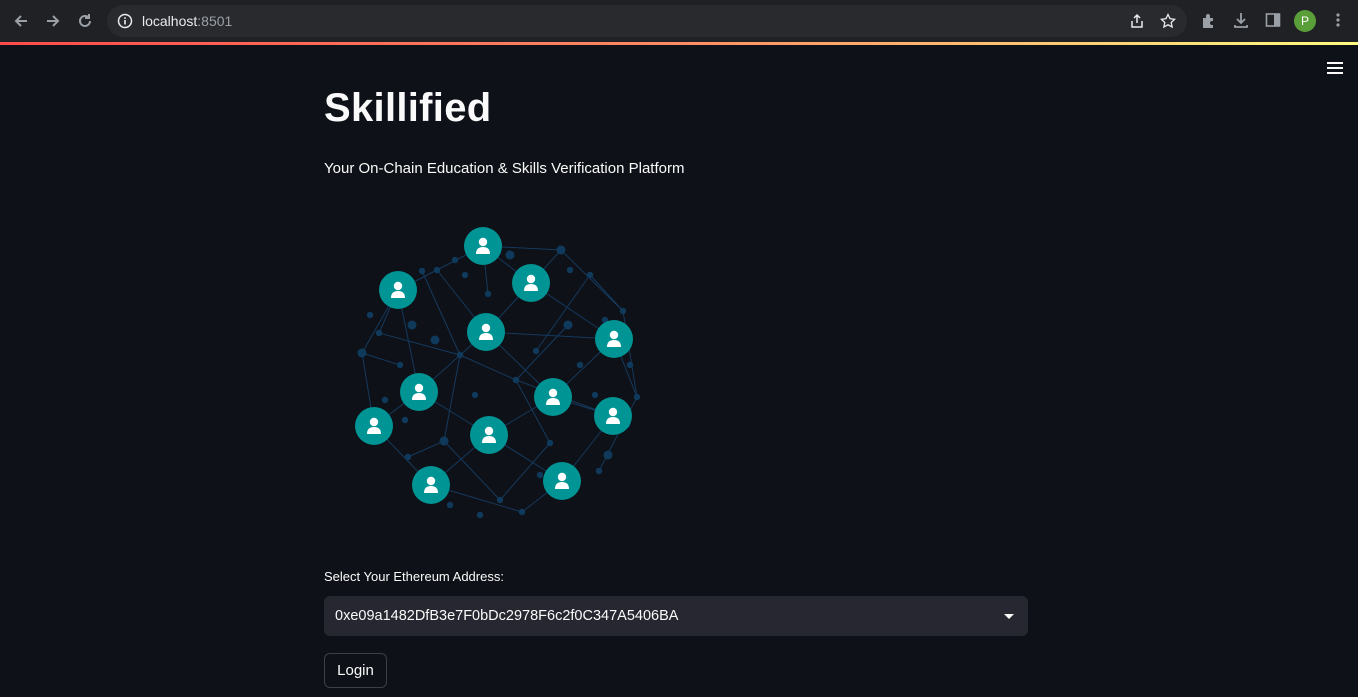 This screenshot has width=1358, height=697. I want to click on back-button, so click(21, 21).